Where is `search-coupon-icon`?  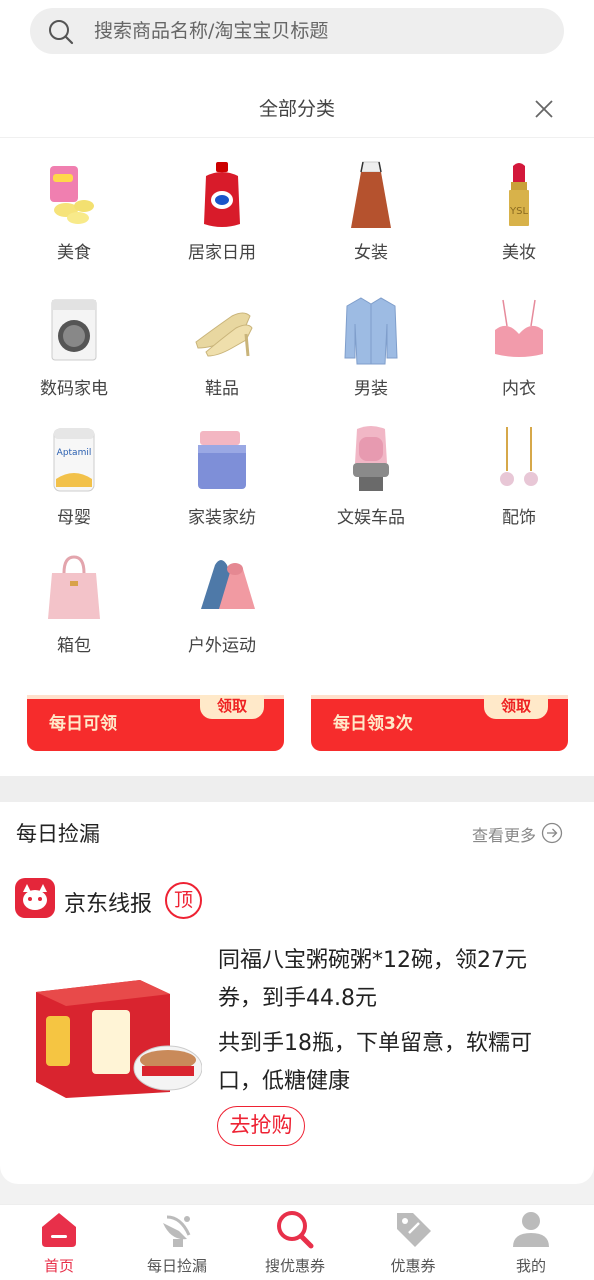
search-coupon-icon is located at coordinates (295, 1230).